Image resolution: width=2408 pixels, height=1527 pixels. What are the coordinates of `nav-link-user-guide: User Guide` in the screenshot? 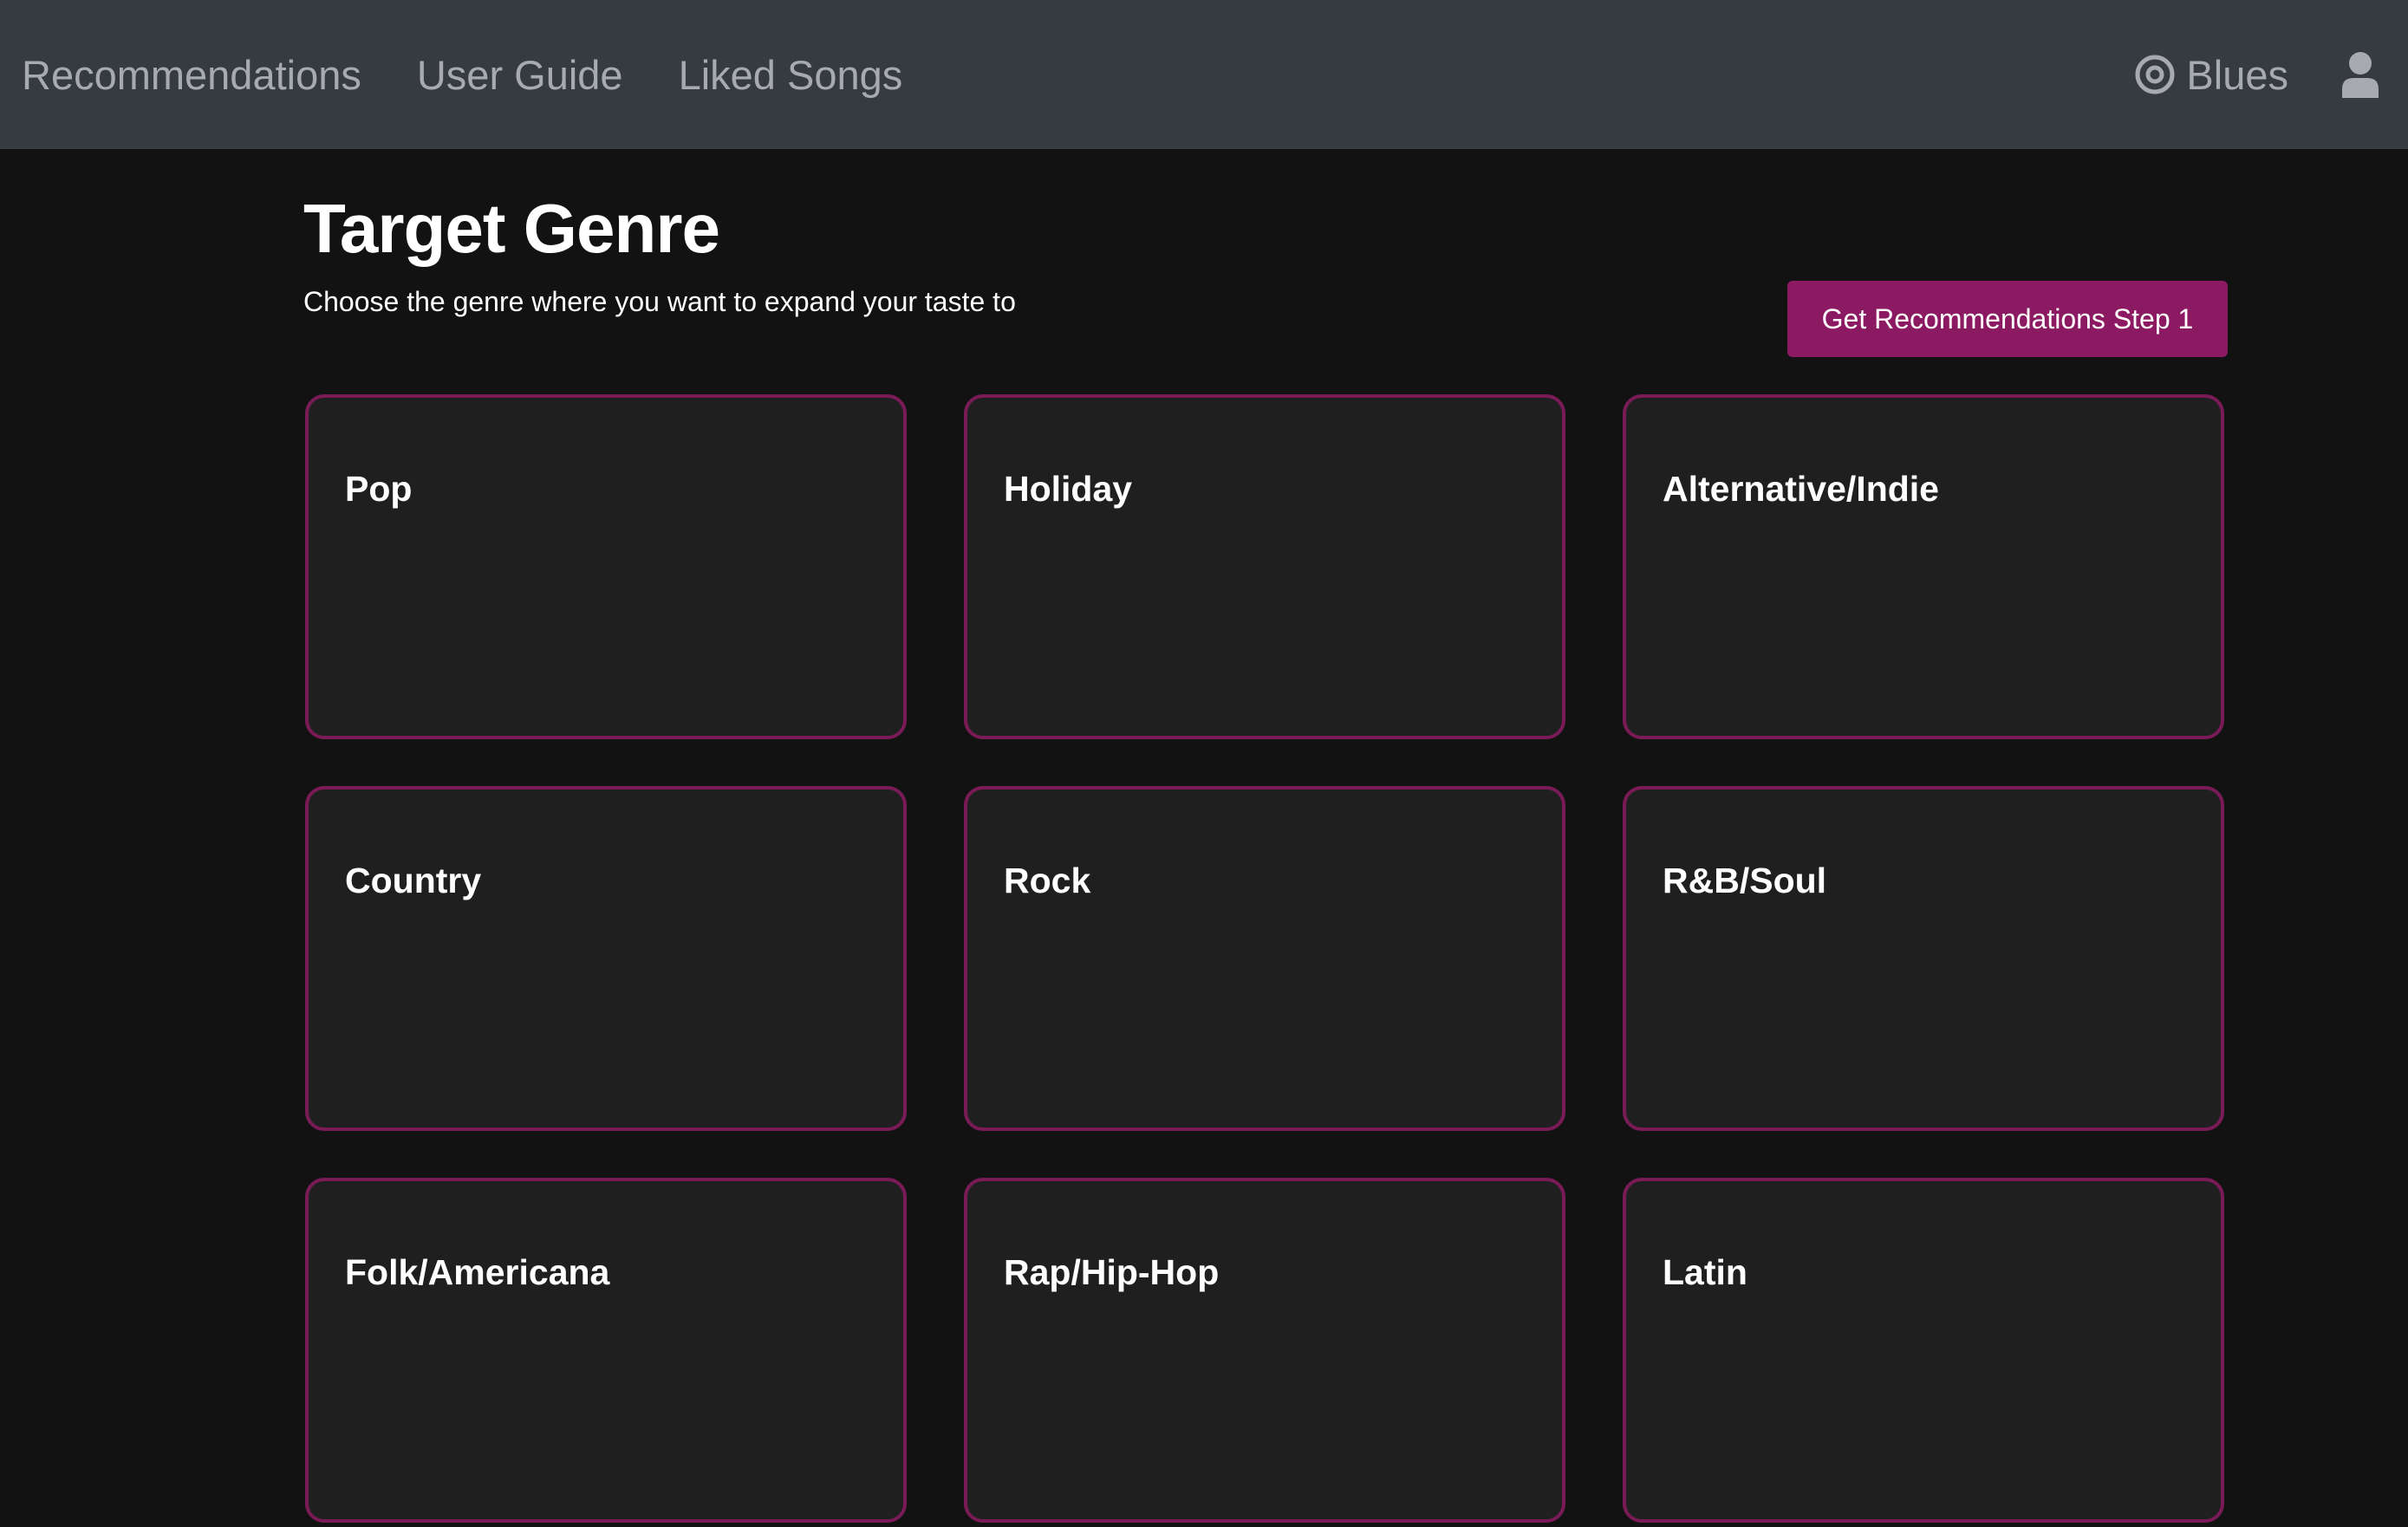 It's located at (520, 75).